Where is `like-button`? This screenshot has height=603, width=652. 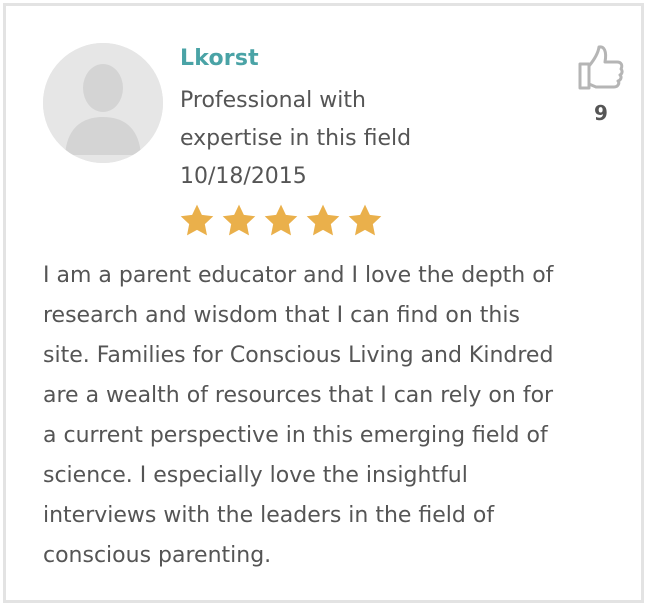 like-button is located at coordinates (601, 67).